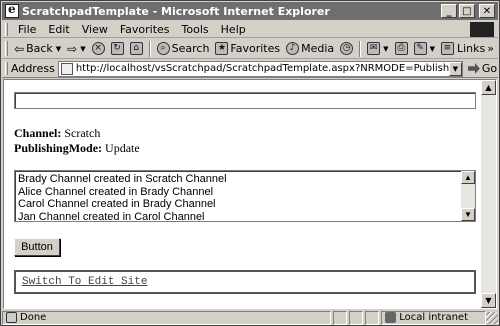  I want to click on address-label: Address, so click(33, 68).